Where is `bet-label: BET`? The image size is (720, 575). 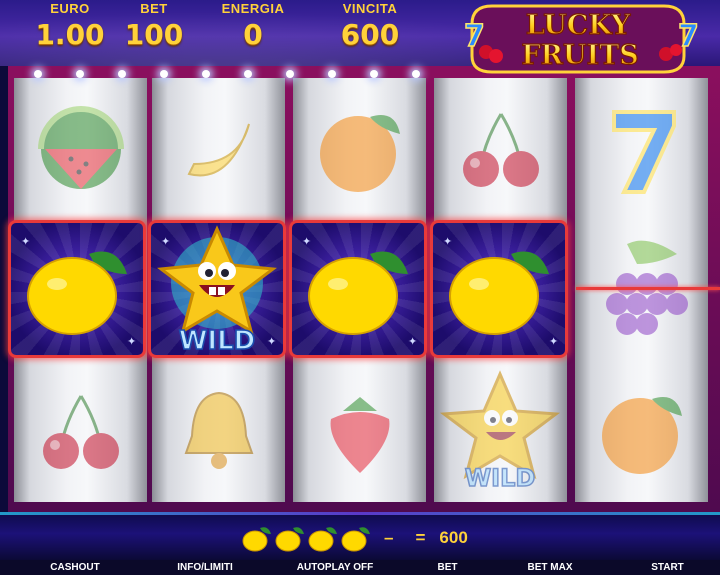 bet-label: BET is located at coordinates (154, 8).